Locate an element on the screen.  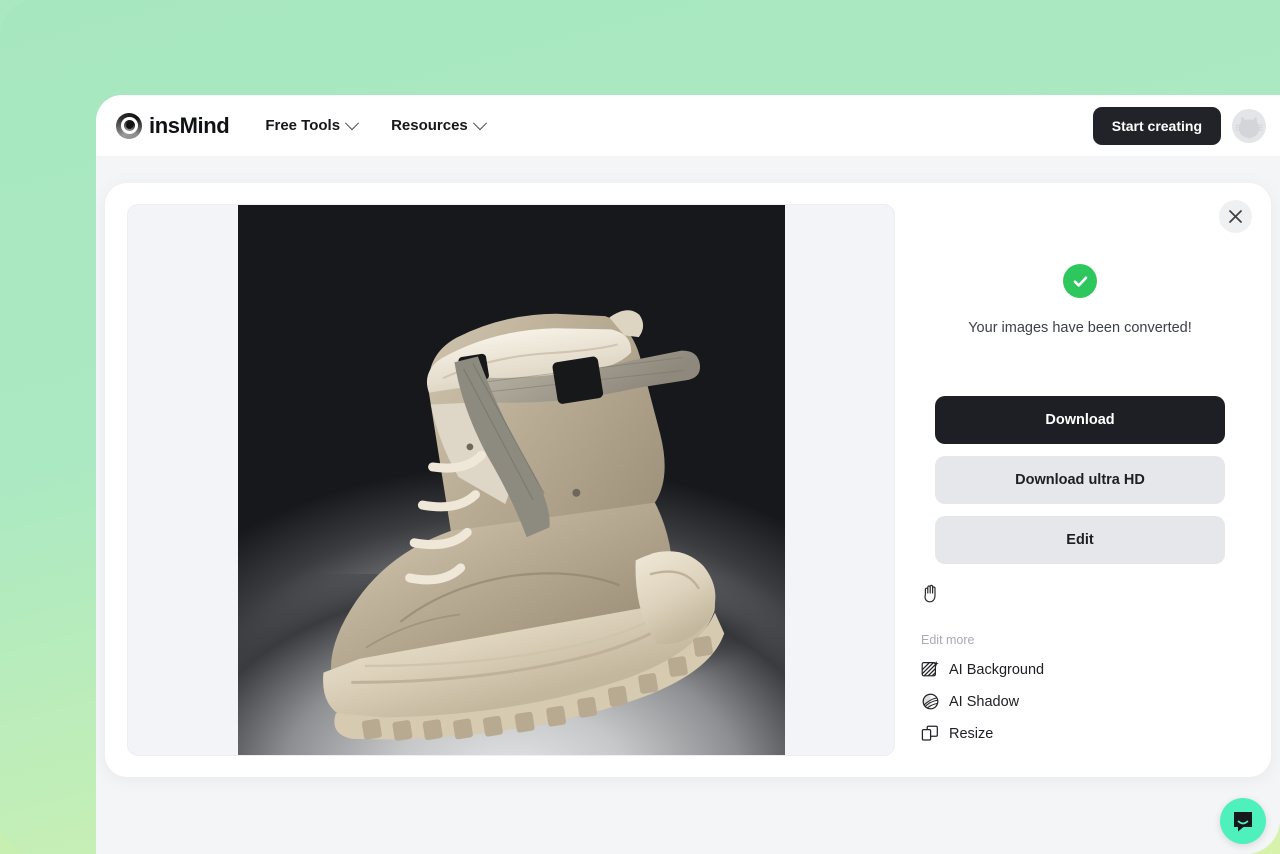
download-ultra-hd-button: Download ultra HD is located at coordinates (1080, 480).